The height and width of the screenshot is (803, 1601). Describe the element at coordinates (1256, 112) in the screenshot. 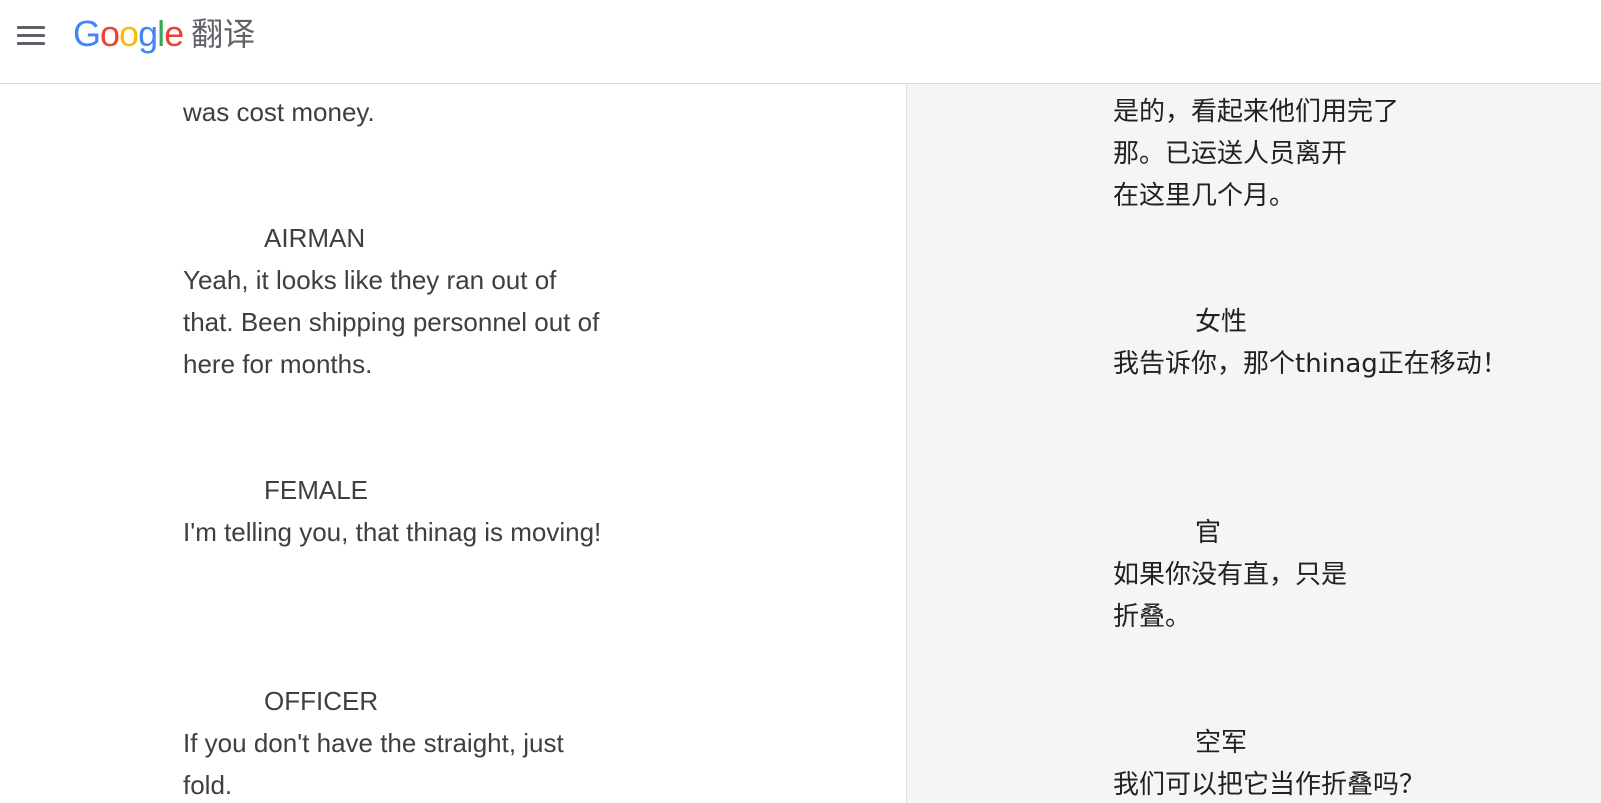

I see `translation-line: 是的，看起来他们用完了` at that location.